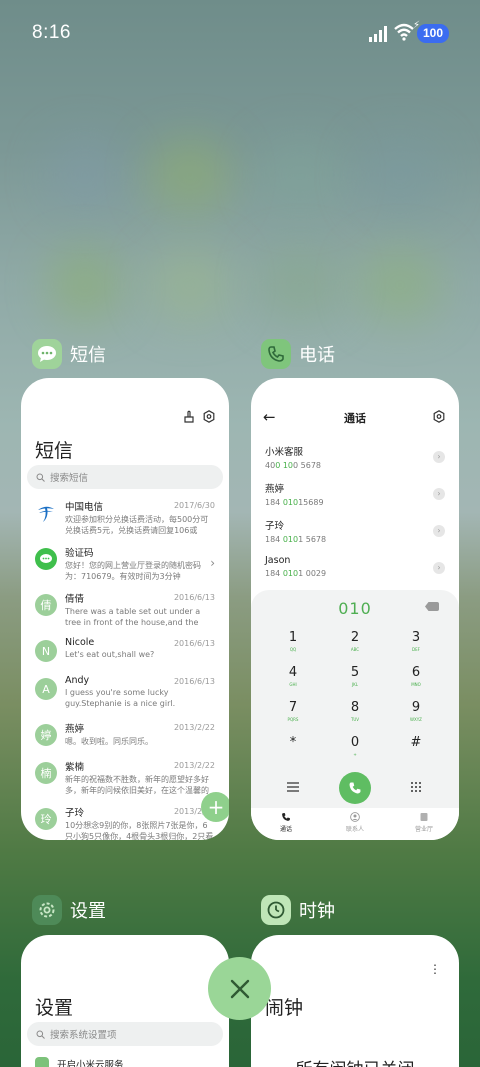 Image resolution: width=480 pixels, height=1067 pixels. I want to click on close-icon, so click(239, 988).